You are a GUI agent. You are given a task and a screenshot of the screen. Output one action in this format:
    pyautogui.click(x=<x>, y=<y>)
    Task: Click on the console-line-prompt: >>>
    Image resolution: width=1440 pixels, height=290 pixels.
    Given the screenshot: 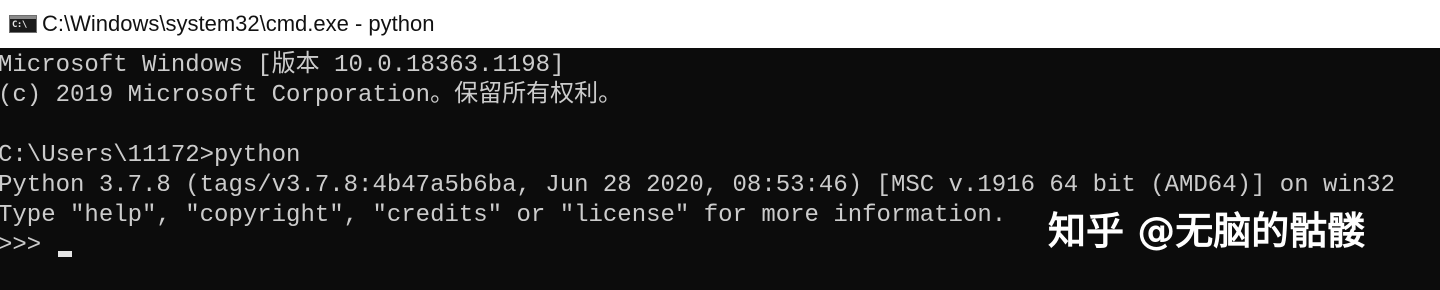 What is the action you would take?
    pyautogui.click(x=36, y=246)
    